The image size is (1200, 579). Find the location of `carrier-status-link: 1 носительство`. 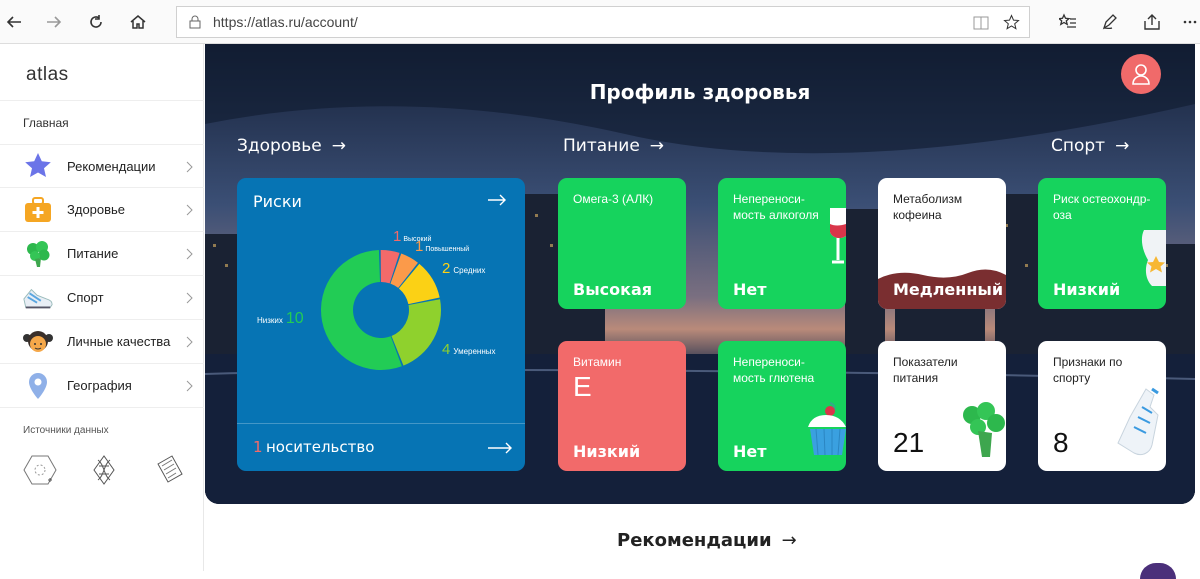

carrier-status-link: 1 носительство is located at coordinates (381, 447).